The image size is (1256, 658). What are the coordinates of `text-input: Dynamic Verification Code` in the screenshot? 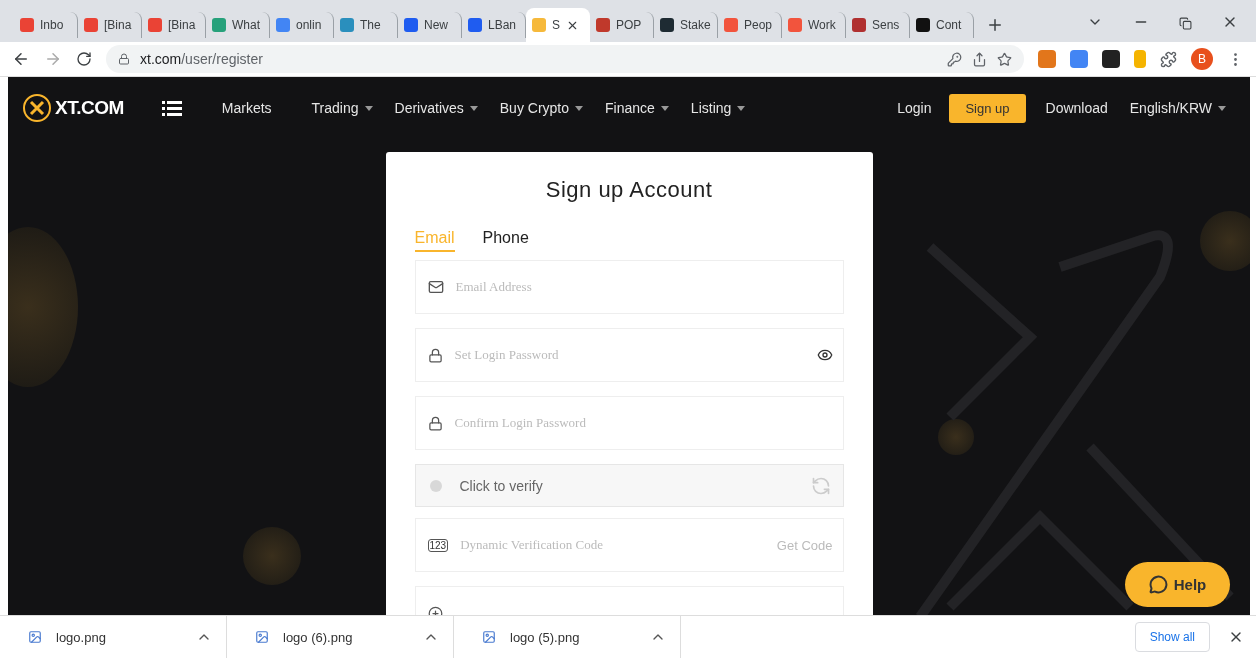 It's located at (612, 545).